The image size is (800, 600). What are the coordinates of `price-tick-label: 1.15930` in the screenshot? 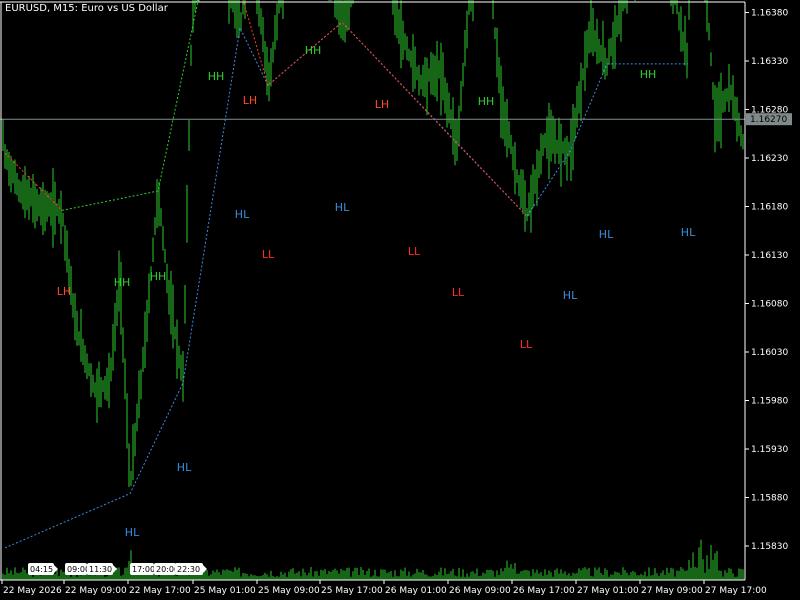 It's located at (769, 450).